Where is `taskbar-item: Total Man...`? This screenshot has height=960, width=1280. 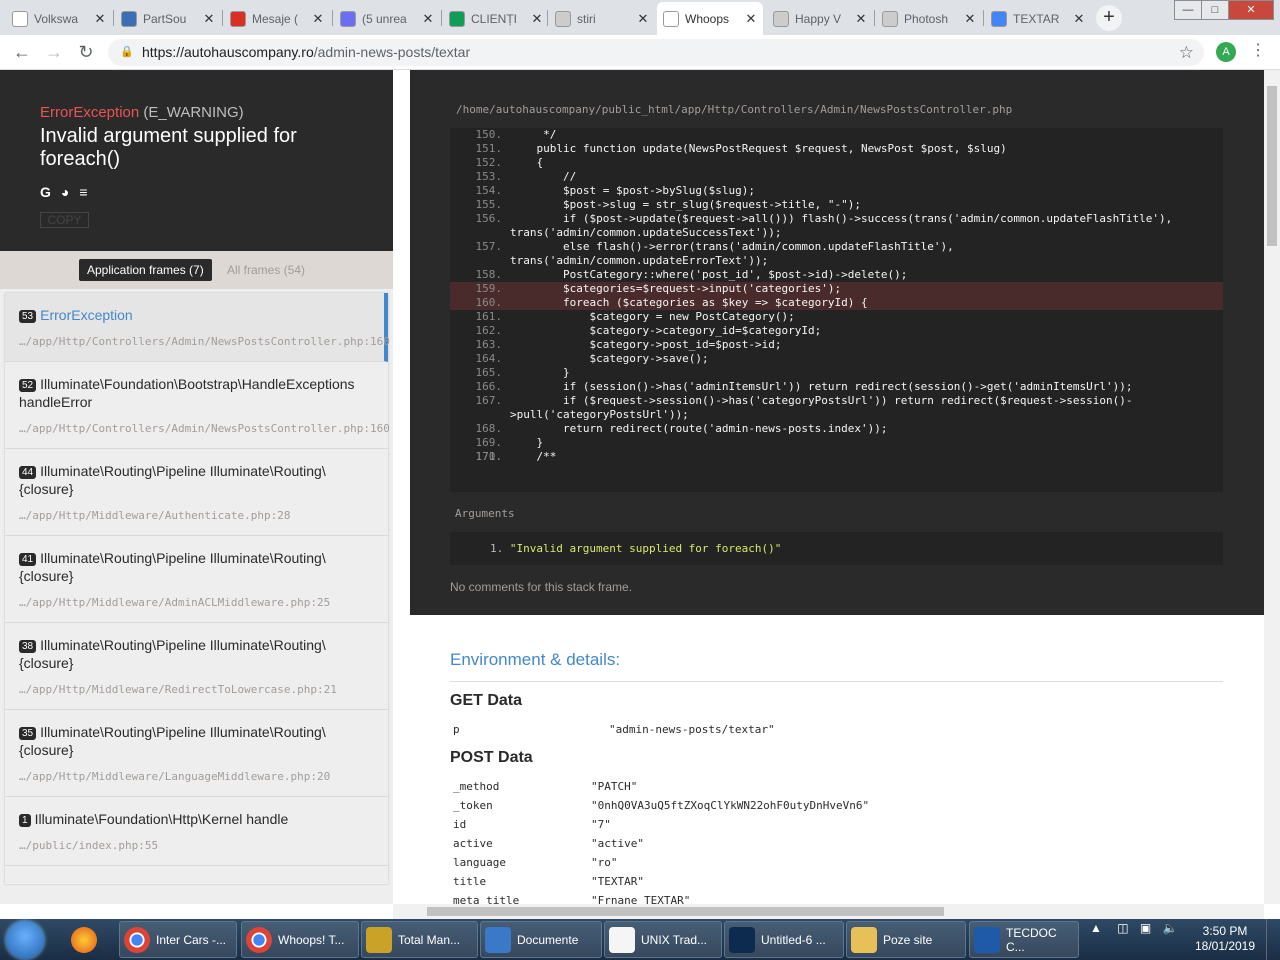
taskbar-item: Total Man... is located at coordinates (419, 939).